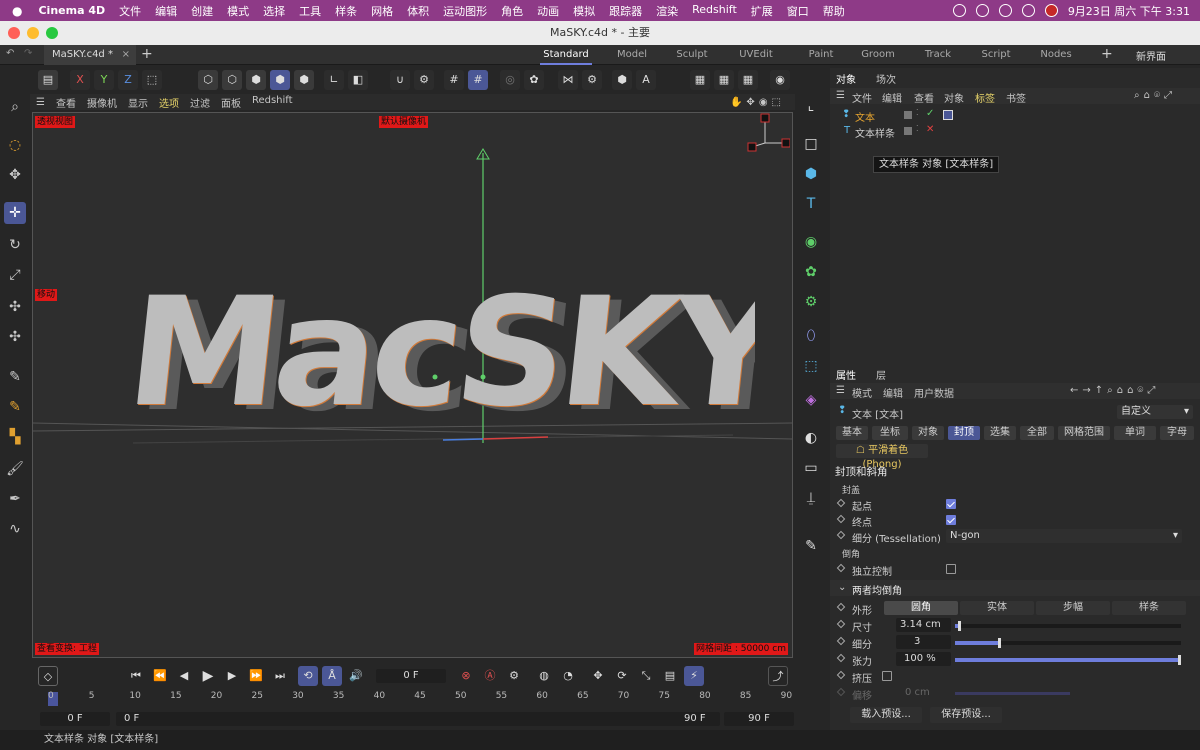  What do you see at coordinates (811, 336) in the screenshot?
I see `deformer-icon: ⬯` at bounding box center [811, 336].